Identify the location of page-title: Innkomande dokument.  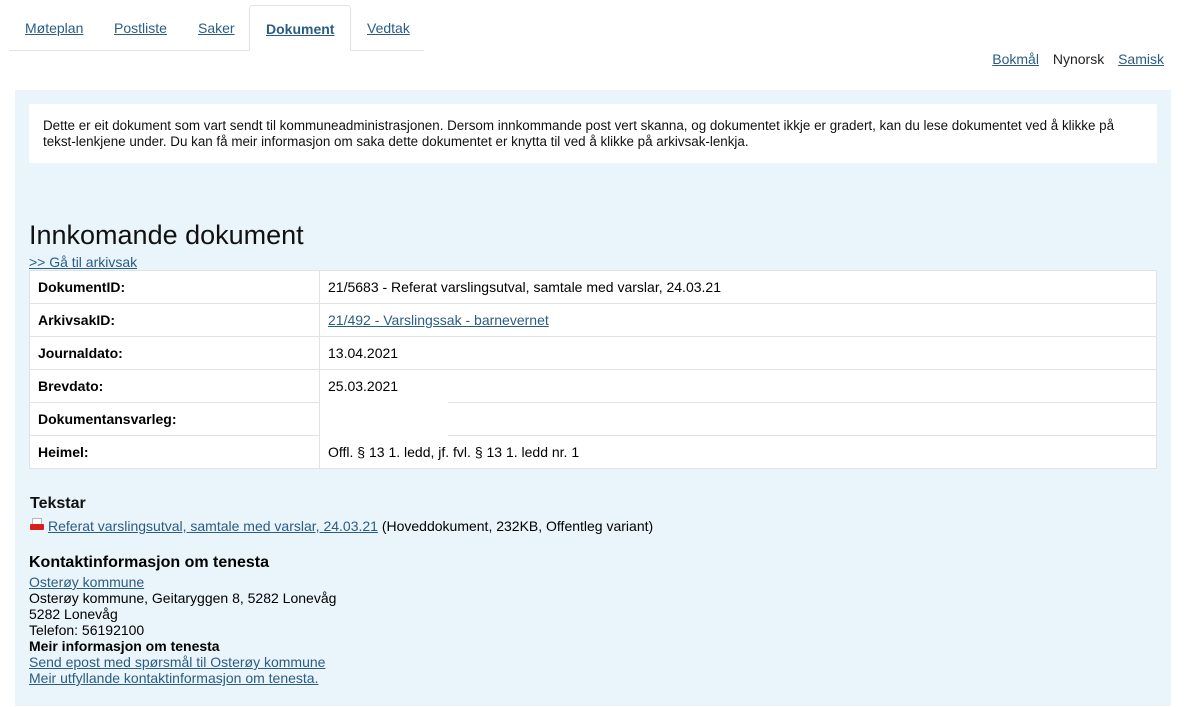
(166, 235).